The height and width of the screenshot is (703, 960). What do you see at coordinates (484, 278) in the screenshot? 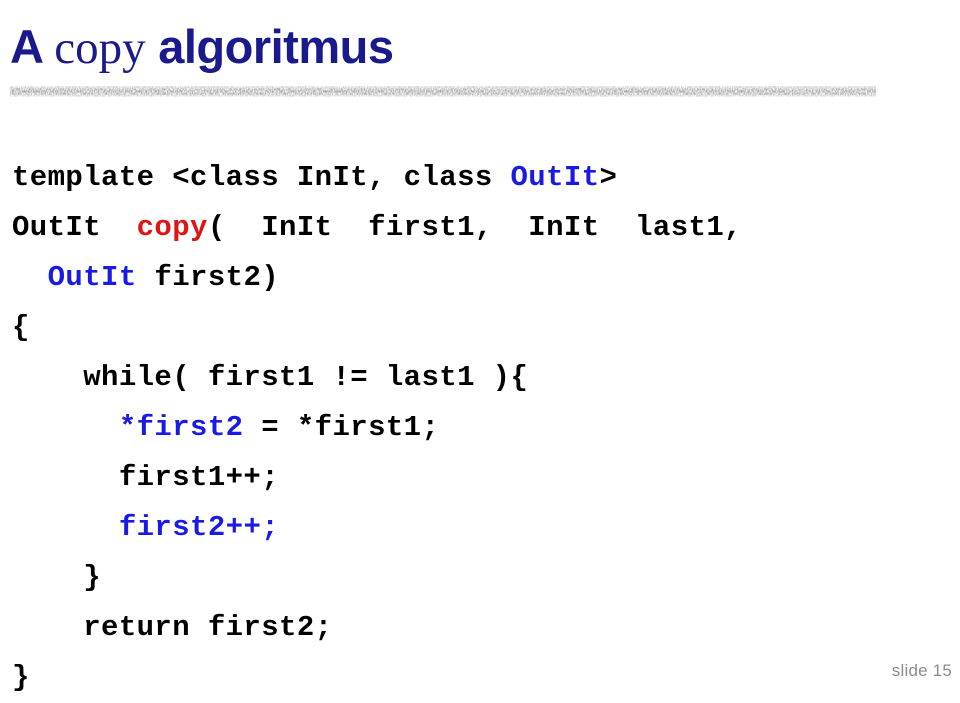
I see `code-line: OutIt first2)` at bounding box center [484, 278].